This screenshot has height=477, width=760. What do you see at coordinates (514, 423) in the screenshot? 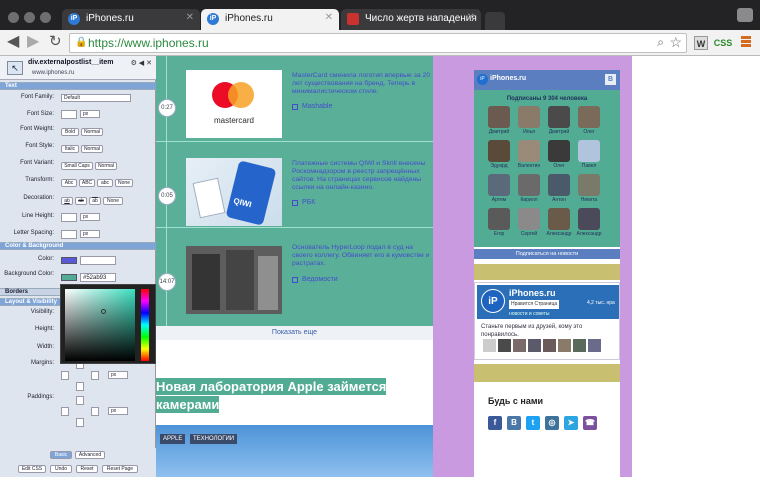
I see `social-icon: В` at bounding box center [514, 423].